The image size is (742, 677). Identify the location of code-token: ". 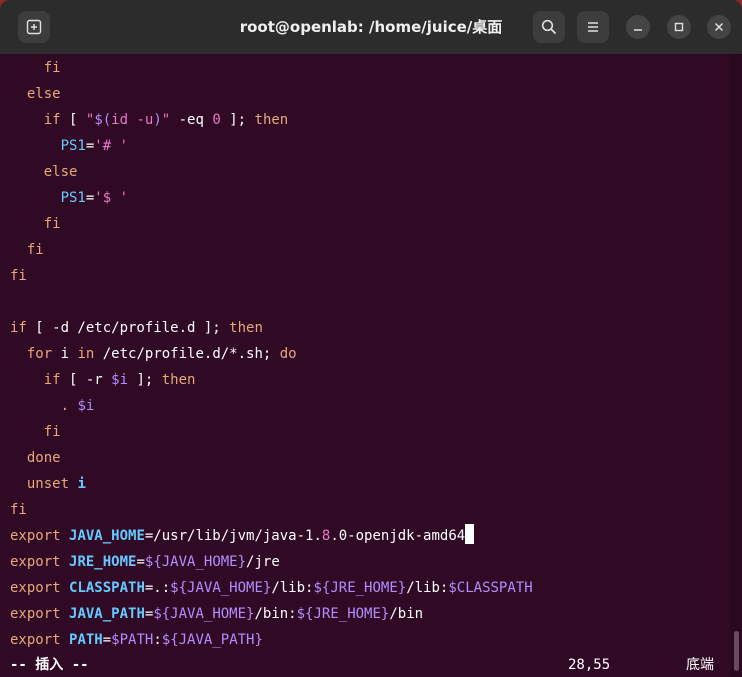
(166, 120).